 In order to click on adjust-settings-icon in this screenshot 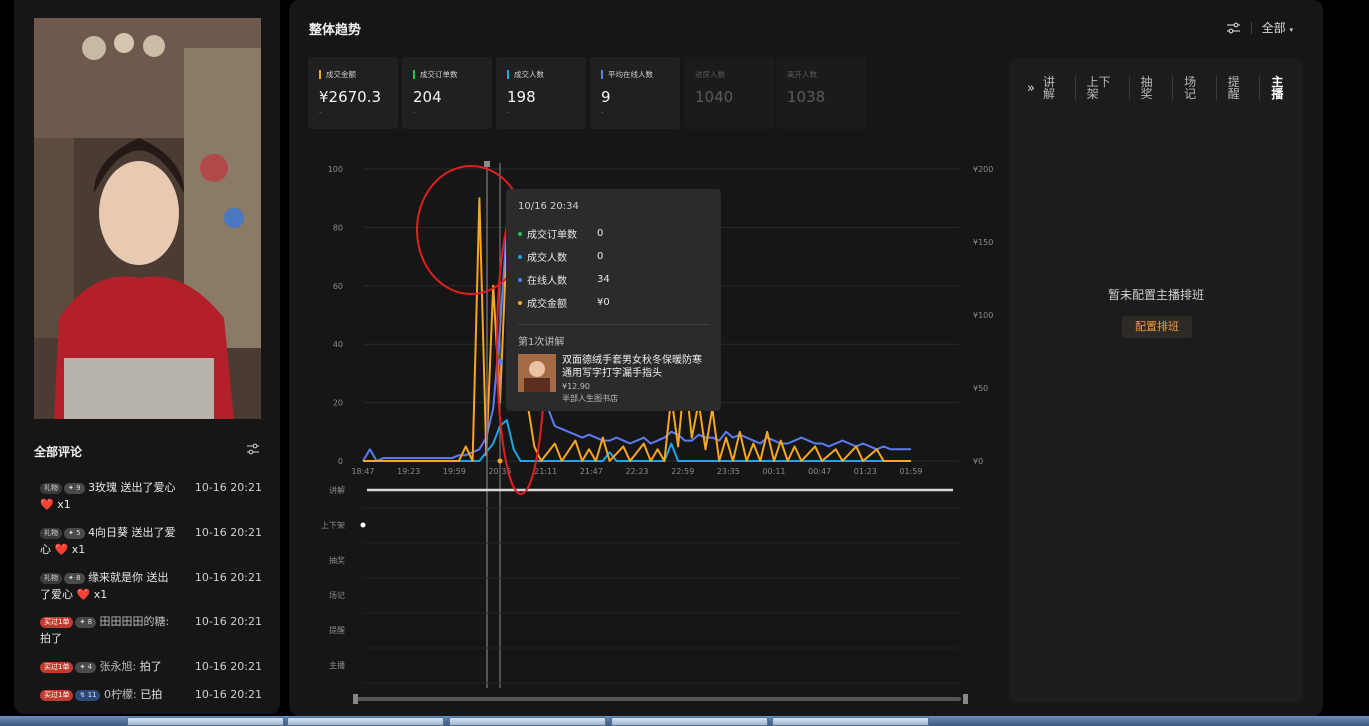, I will do `click(1233, 28)`.